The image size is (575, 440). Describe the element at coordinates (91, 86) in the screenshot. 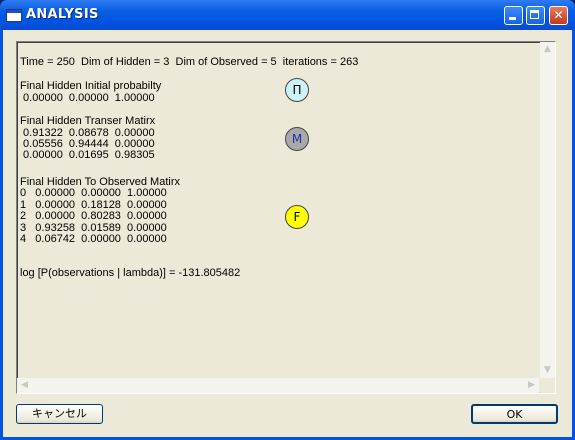

I see `initial-prob-title: Final Hidden Initial probabilty` at that location.